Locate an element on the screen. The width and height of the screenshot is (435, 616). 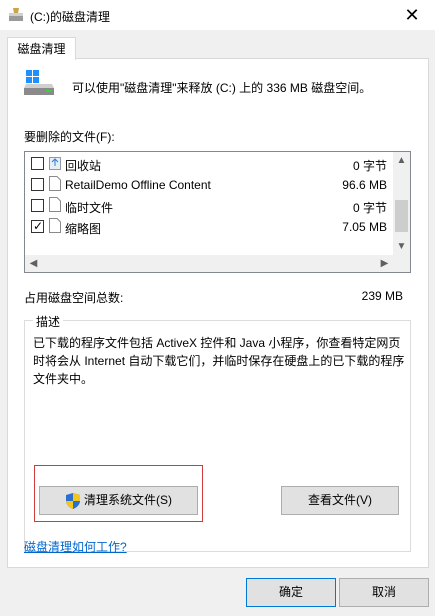
list-item: RetailDemo Offline Content 96.6 MB is located at coordinates (209, 184).